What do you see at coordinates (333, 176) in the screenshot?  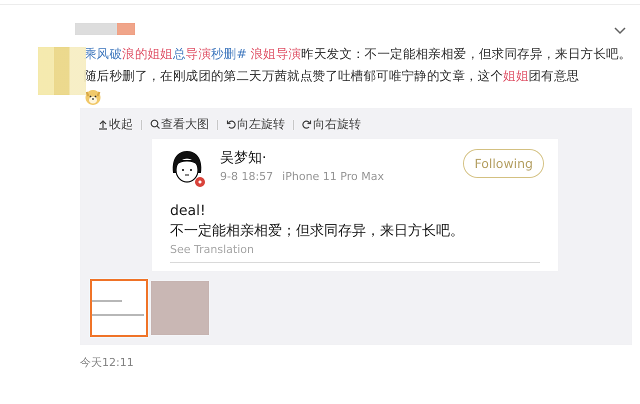 I see `device-name: iPhone 11 Pro Max` at bounding box center [333, 176].